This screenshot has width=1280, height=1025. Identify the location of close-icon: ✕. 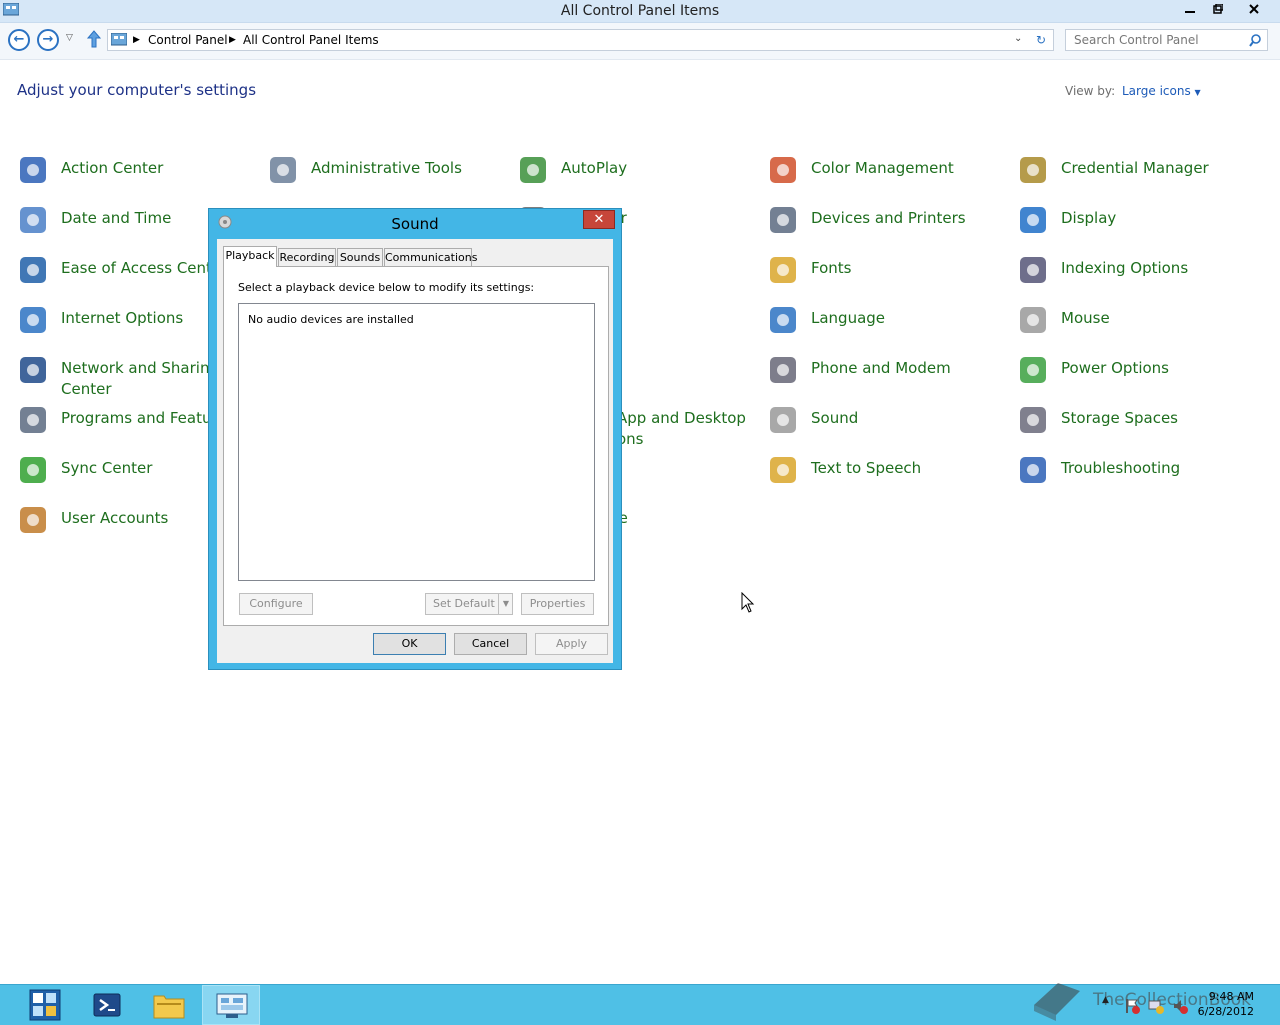
(599, 219).